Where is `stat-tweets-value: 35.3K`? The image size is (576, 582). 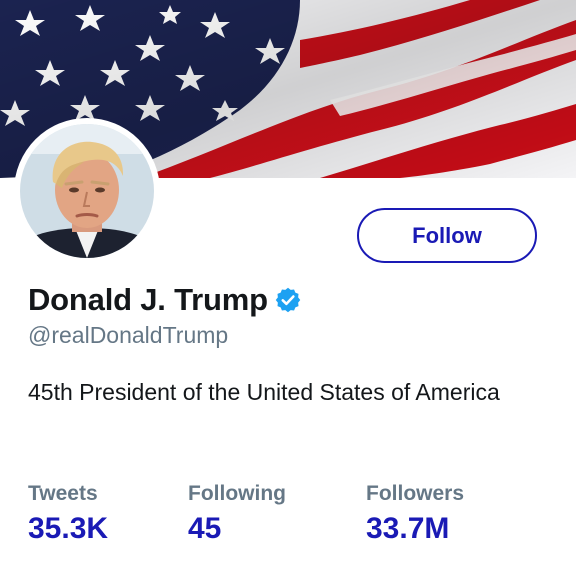 stat-tweets-value: 35.3K is located at coordinates (68, 528).